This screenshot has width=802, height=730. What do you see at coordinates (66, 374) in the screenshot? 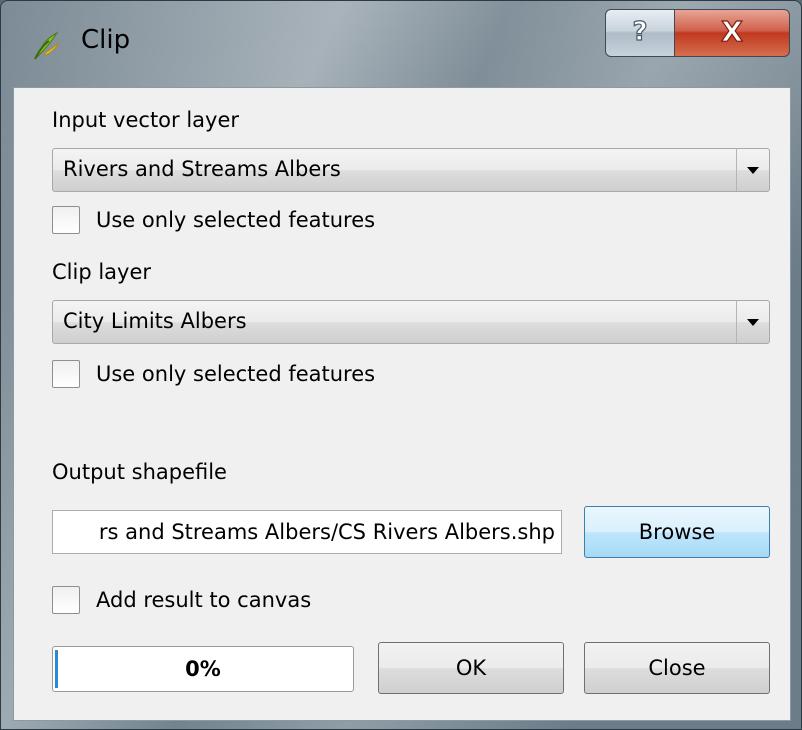
I see `clip-selected-only-checkbox` at bounding box center [66, 374].